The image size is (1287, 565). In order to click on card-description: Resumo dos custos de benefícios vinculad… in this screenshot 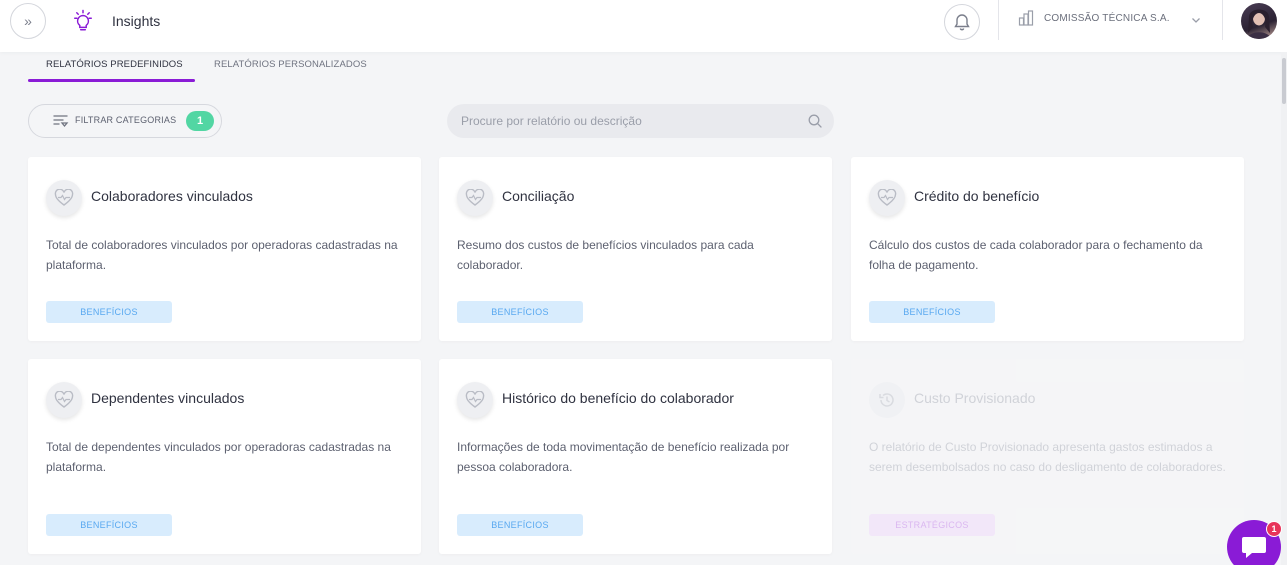, I will do `click(605, 255)`.